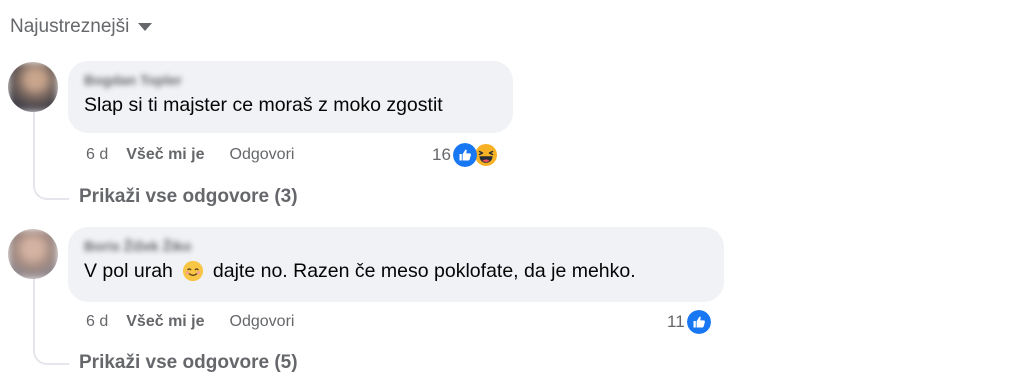 This screenshot has height=378, width=1017. I want to click on sort-dropdown: Najustreznejši, so click(81, 27).